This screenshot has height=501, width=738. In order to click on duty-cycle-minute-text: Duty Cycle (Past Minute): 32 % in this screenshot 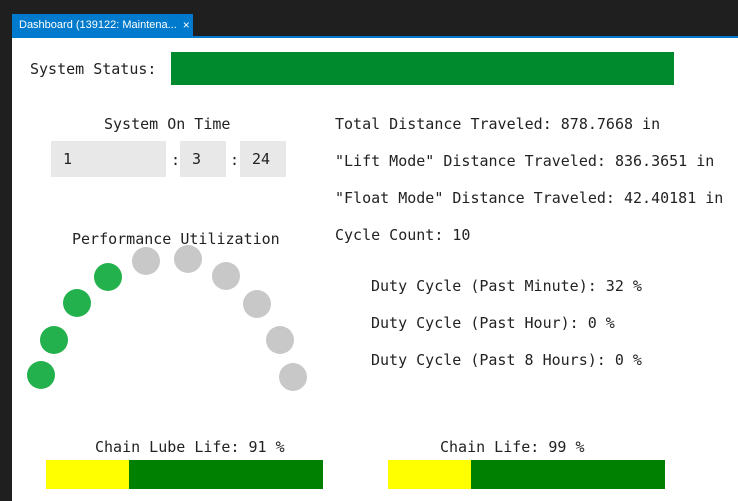, I will do `click(506, 286)`.